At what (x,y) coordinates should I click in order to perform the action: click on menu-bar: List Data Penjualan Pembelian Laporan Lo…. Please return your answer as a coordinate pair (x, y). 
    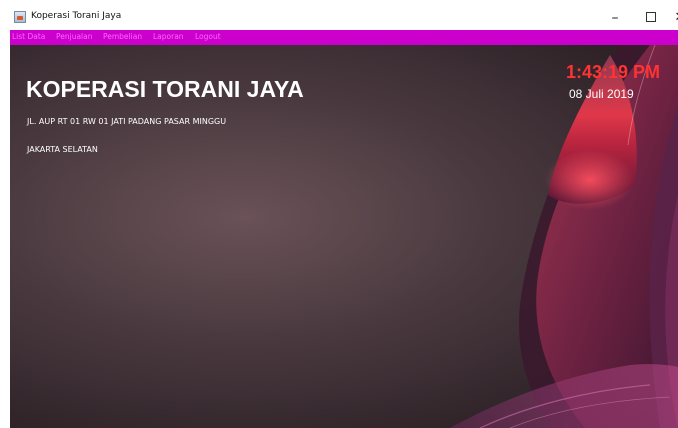
    Looking at the image, I should click on (344, 37).